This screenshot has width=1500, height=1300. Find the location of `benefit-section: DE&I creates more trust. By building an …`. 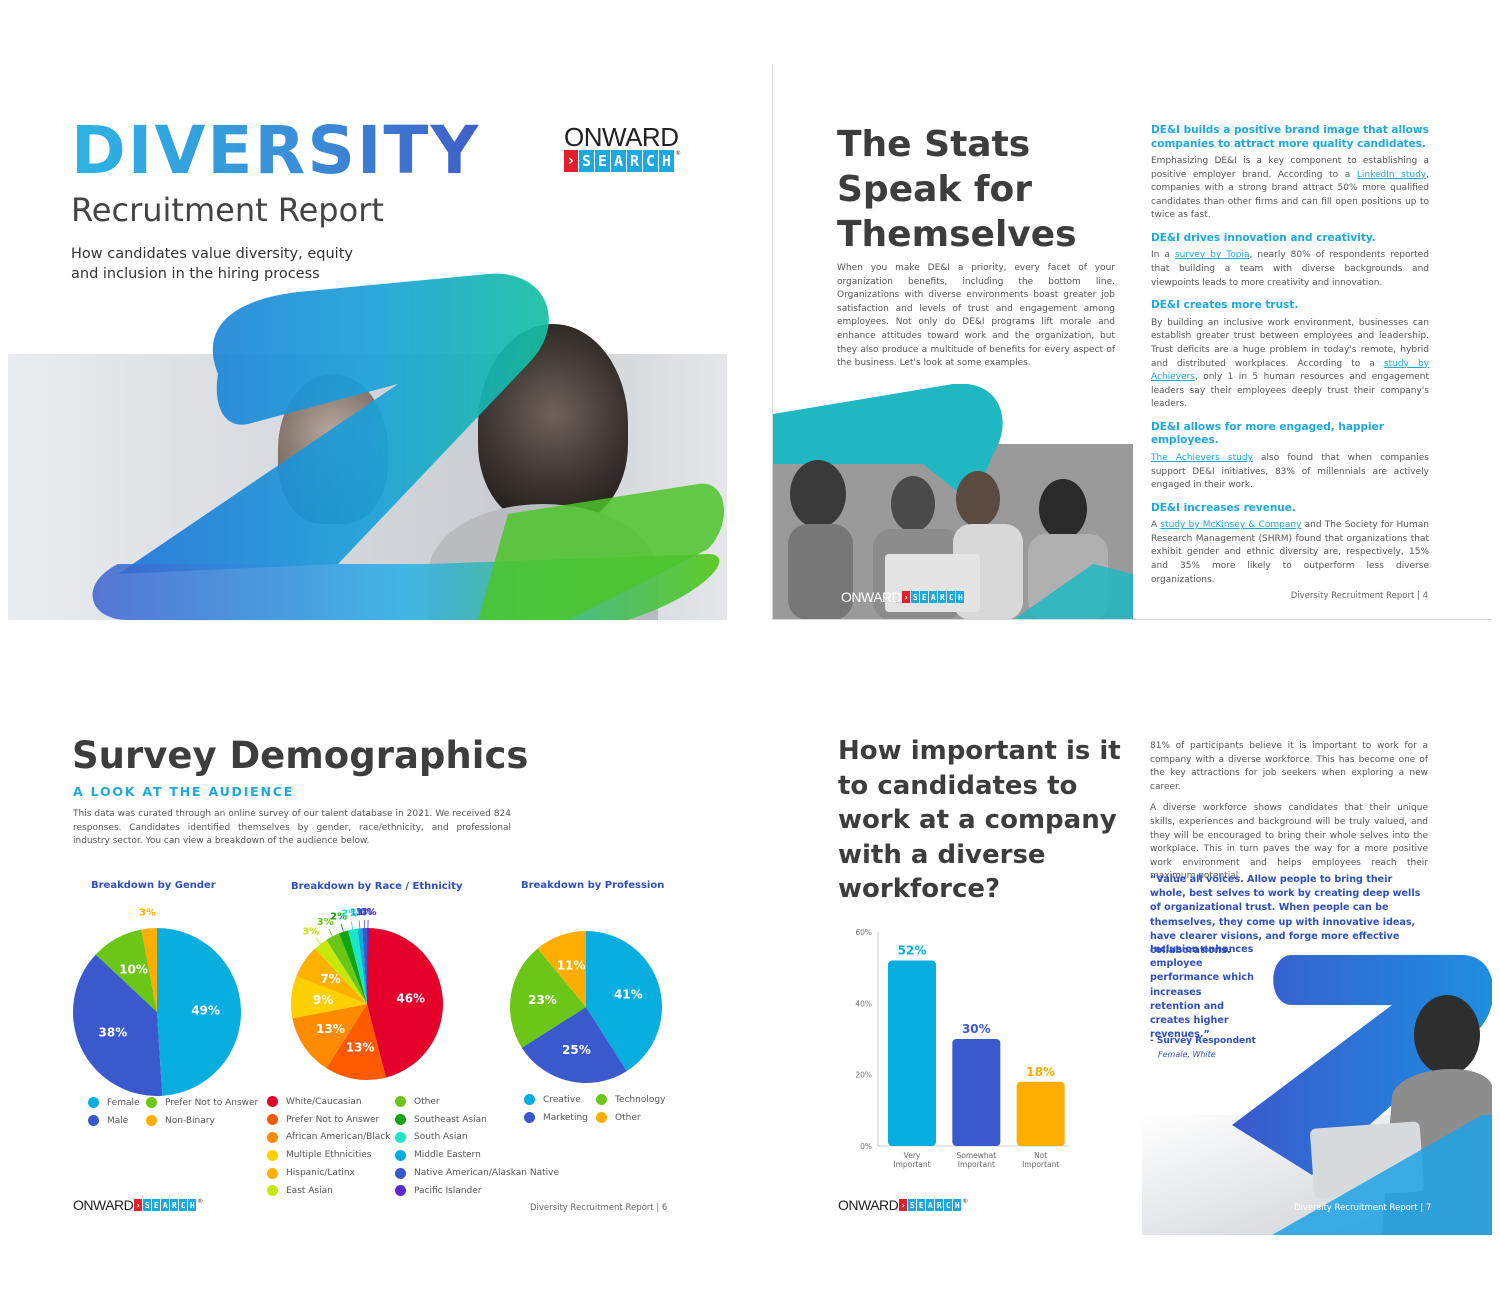

benefit-section: DE&I creates more trust. By building an … is located at coordinates (1290, 355).